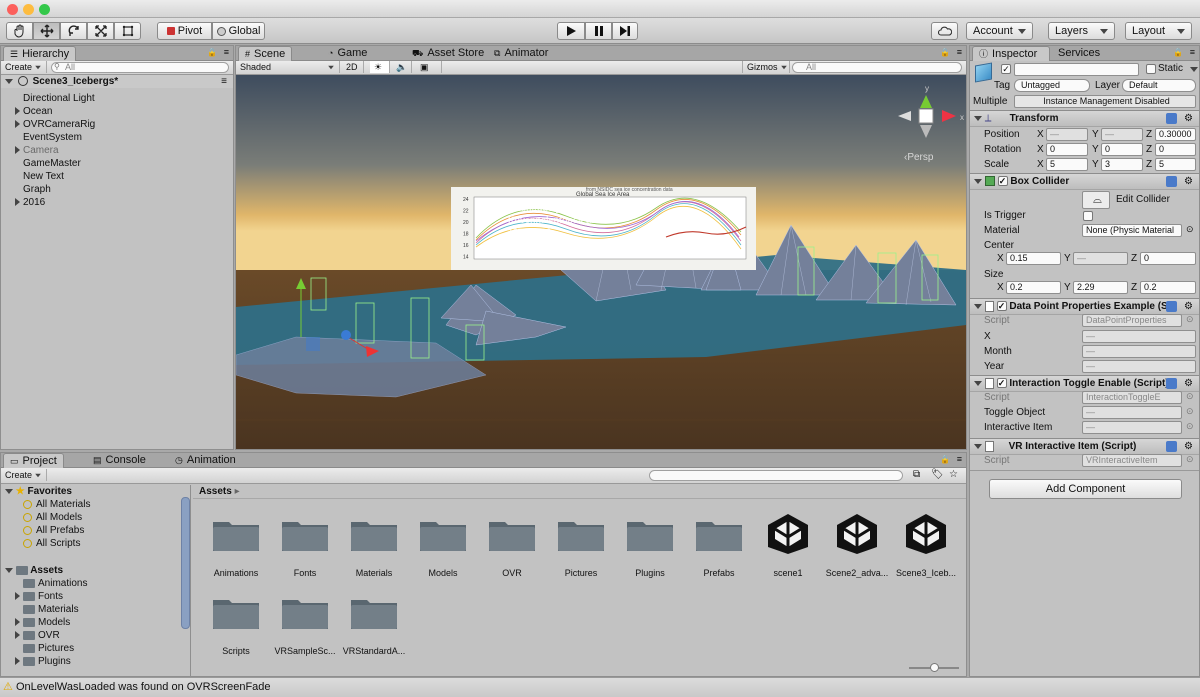 The image size is (1200, 697). Describe the element at coordinates (305, 542) in the screenshot. I see `asset-folder: Fonts` at that location.